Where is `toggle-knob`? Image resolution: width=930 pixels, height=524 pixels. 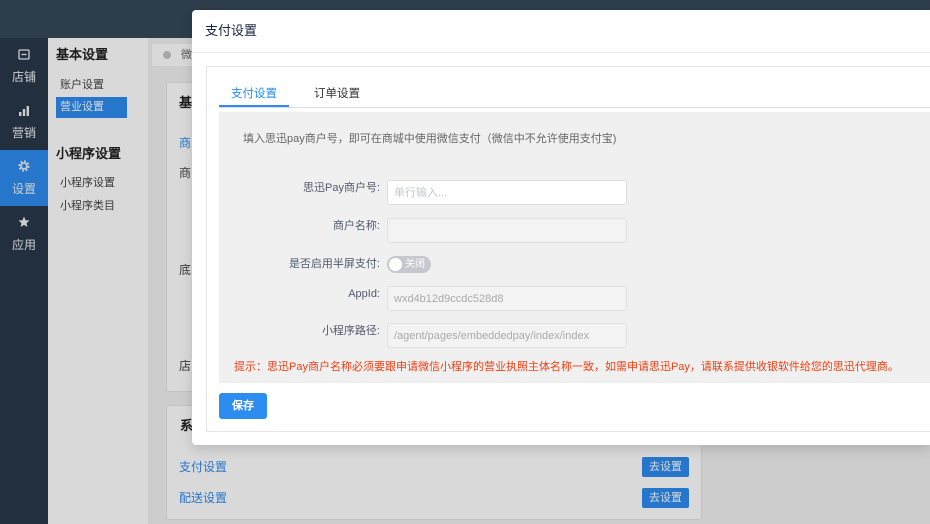 toggle-knob is located at coordinates (395, 264).